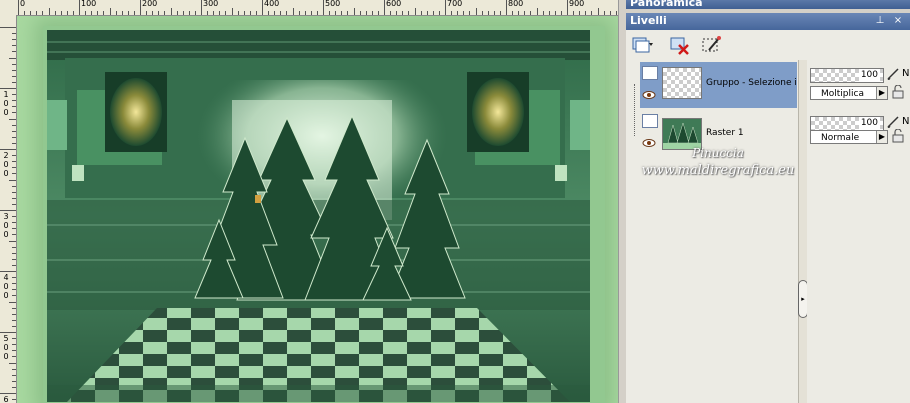 This screenshot has width=910, height=403. I want to click on ruler-label: 800, so click(516, 4).